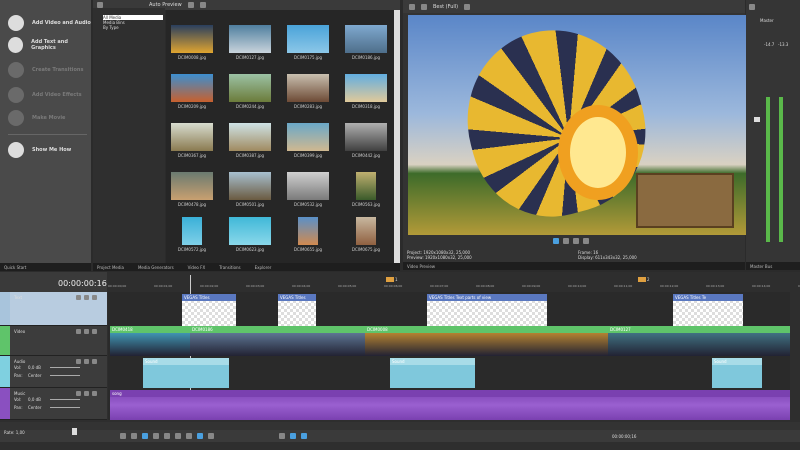 This screenshot has width=800, height=450. Describe the element at coordinates (53, 372) in the screenshot. I see `track-header-audio: Audio Vol: 0,0 dB Pan: Center` at that location.